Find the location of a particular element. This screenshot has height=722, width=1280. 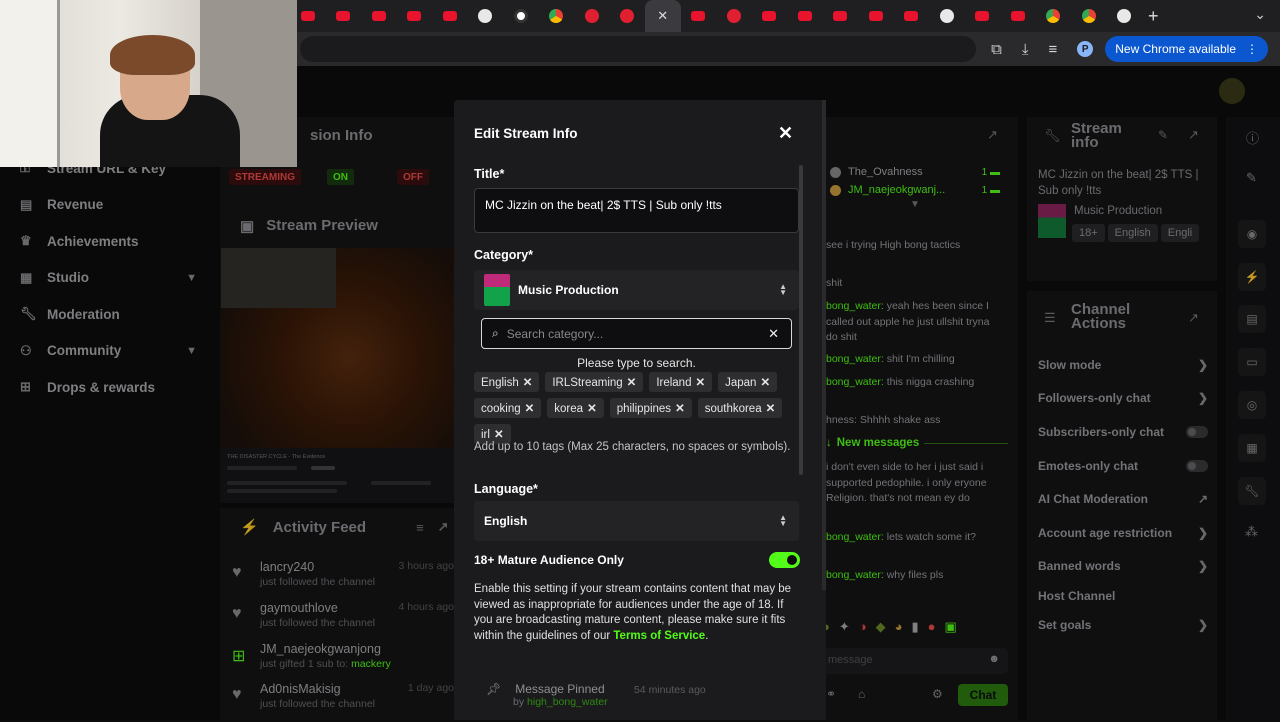

chat-popout-icon: ↗ is located at coordinates (992, 135).